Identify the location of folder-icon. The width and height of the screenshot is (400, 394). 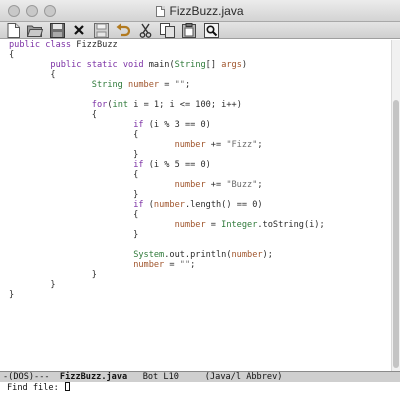
(35, 31).